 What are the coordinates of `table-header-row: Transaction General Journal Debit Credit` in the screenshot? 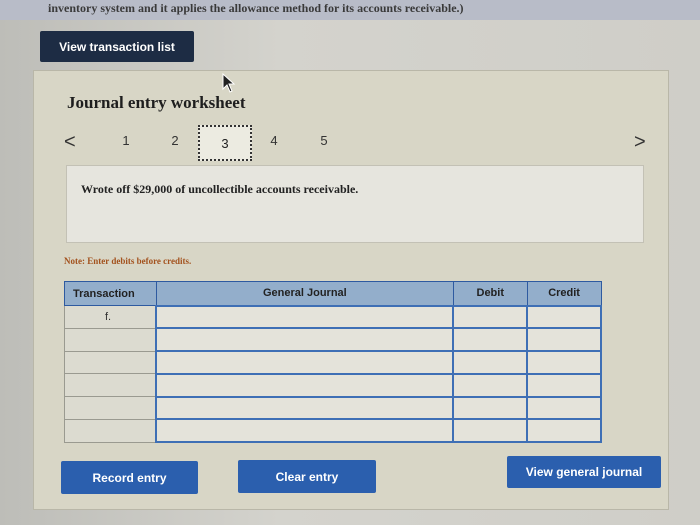 It's located at (333, 293).